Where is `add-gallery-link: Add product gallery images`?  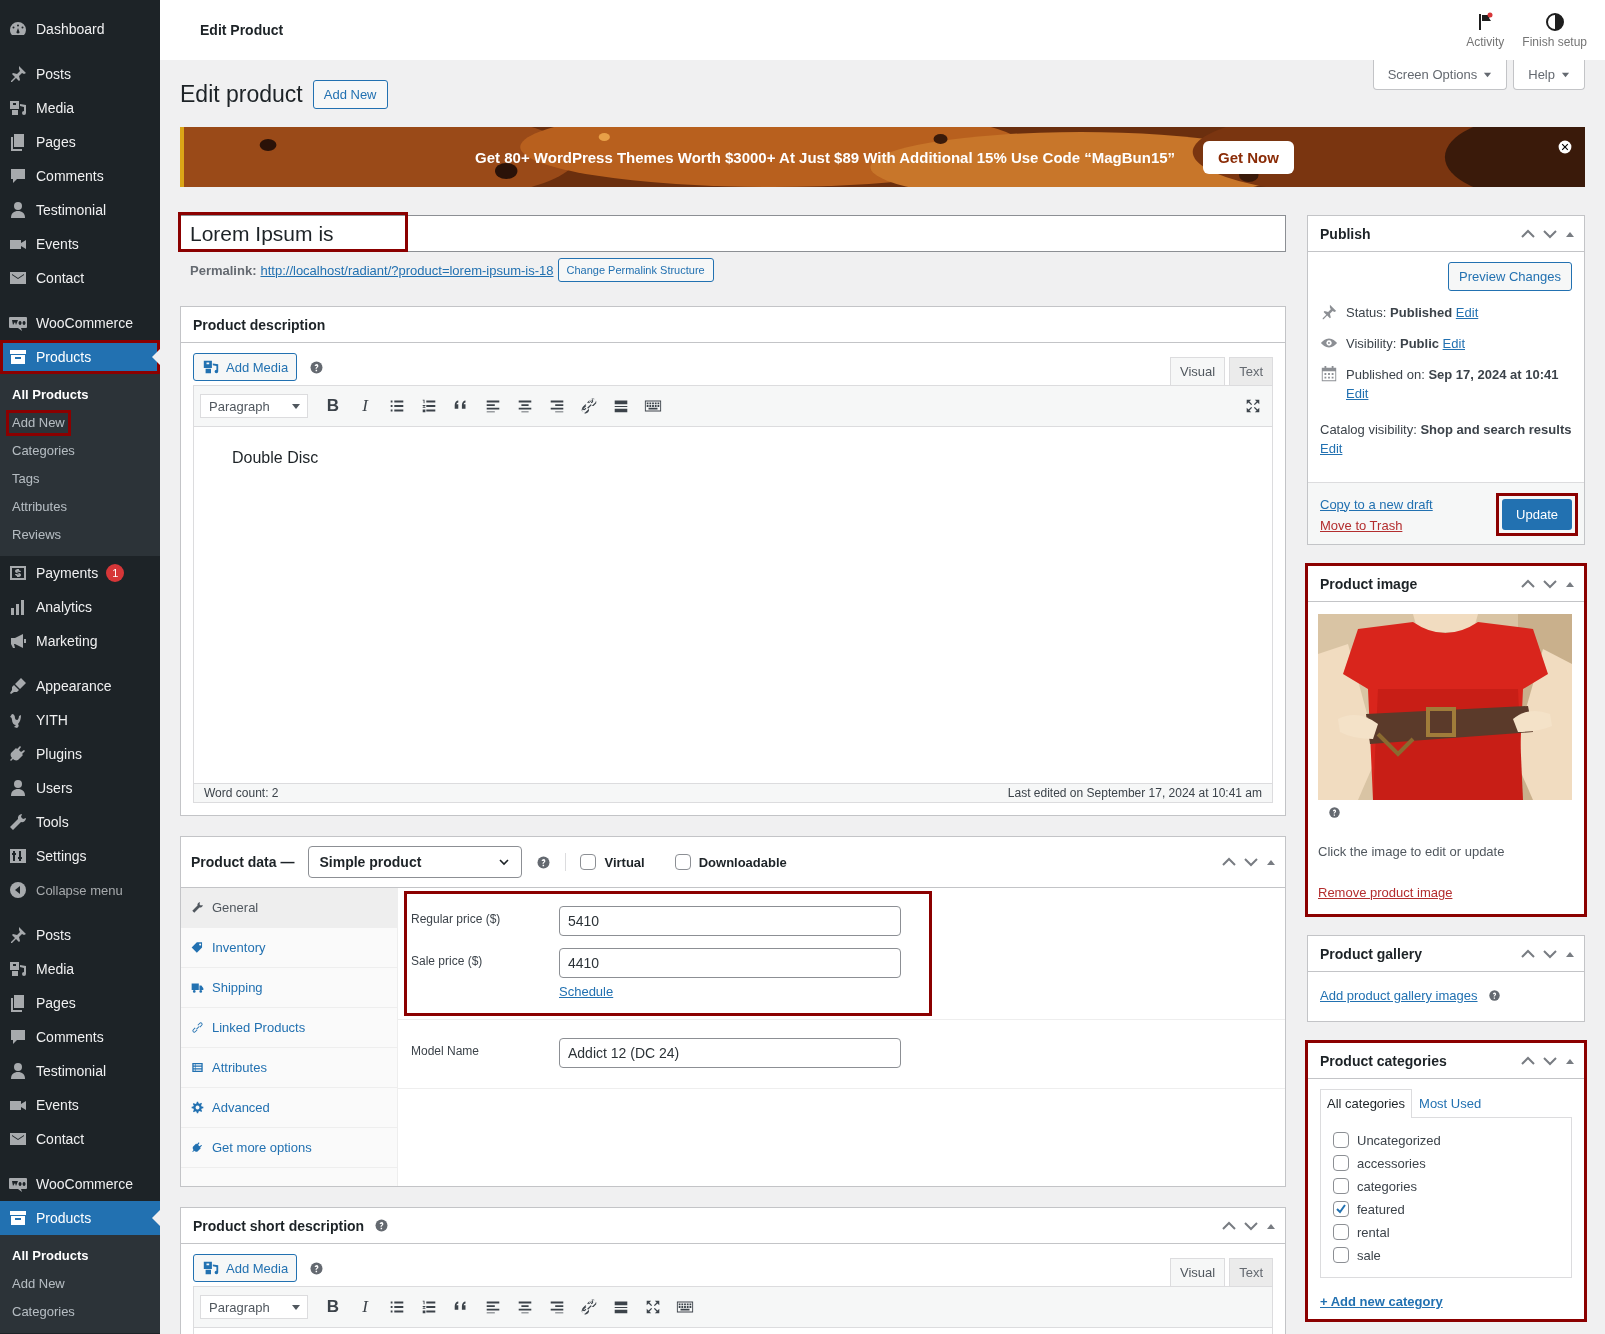 add-gallery-link: Add product gallery images is located at coordinates (1399, 995).